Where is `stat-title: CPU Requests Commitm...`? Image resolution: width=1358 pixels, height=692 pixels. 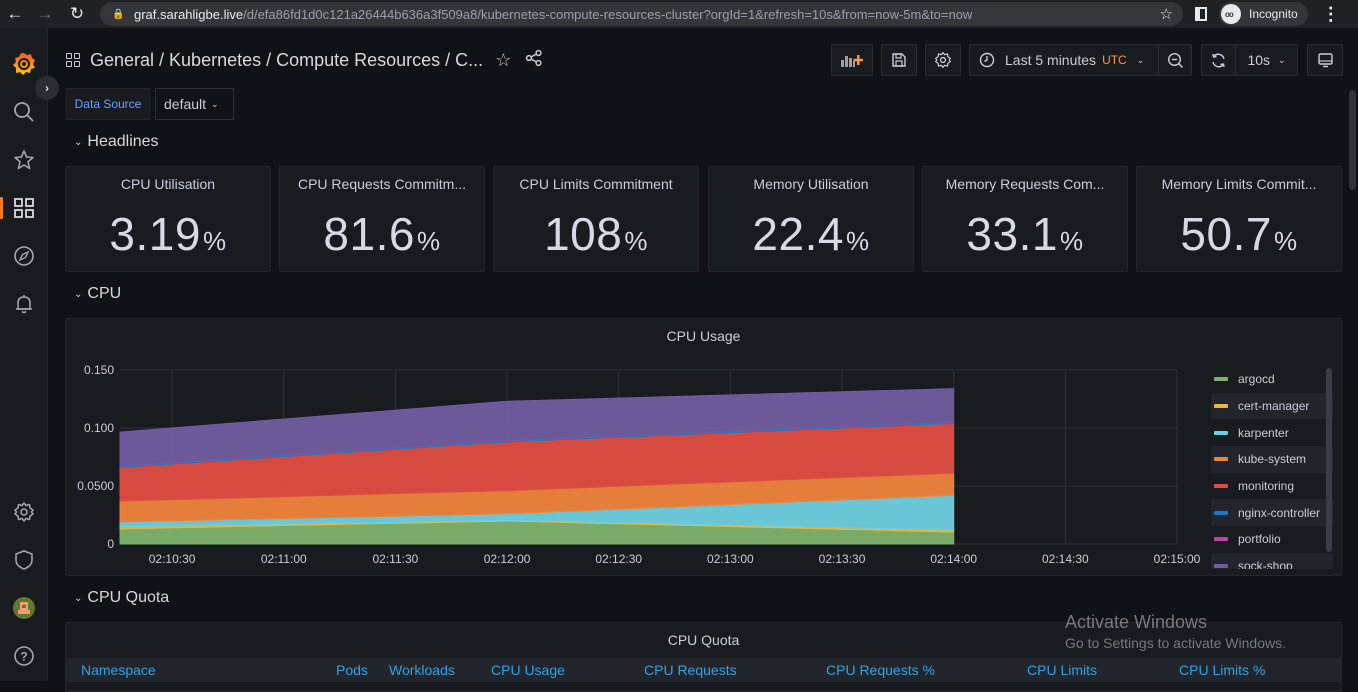
stat-title: CPU Requests Commitm... is located at coordinates (382, 184).